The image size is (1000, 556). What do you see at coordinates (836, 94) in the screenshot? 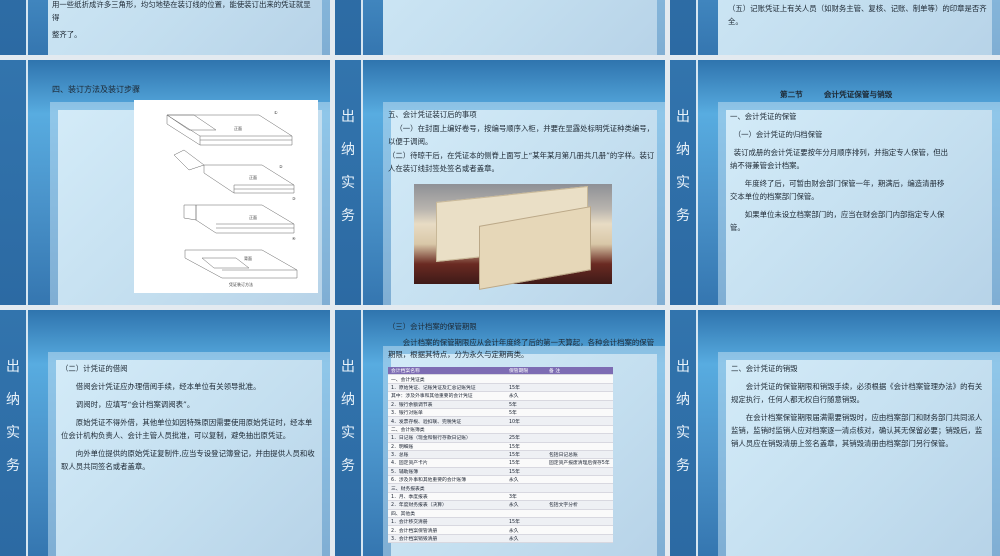
I see `section-heading: 第二节 会计凭证保管与销毁` at bounding box center [836, 94].